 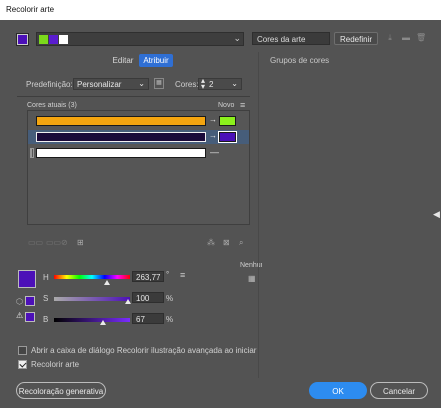 I want to click on gamut-swatch, so click(x=30, y=317).